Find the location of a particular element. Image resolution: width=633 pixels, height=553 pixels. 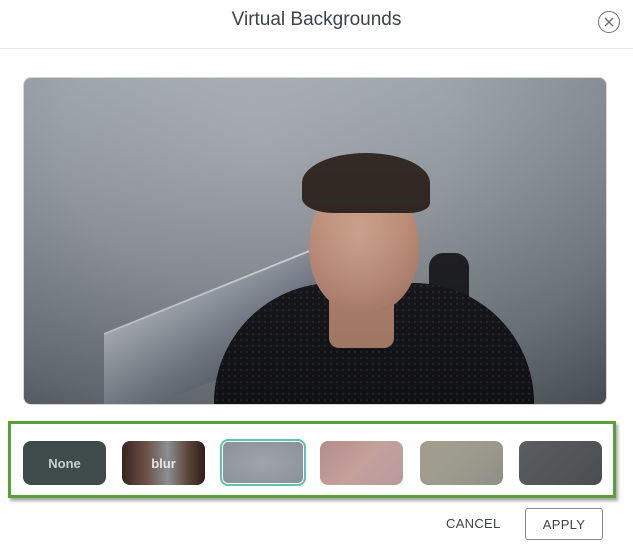

background-option-pink-gradient is located at coordinates (361, 463).